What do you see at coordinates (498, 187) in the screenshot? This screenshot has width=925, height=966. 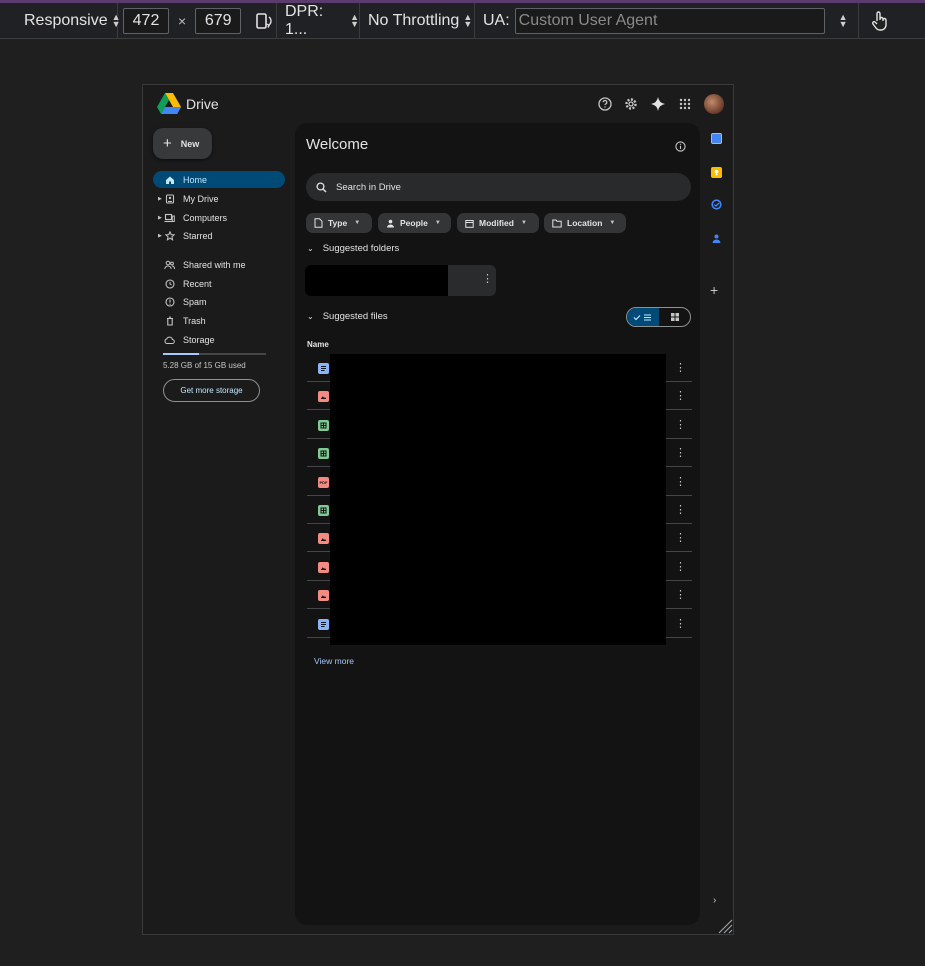 I see `search-input: Search in Drive` at bounding box center [498, 187].